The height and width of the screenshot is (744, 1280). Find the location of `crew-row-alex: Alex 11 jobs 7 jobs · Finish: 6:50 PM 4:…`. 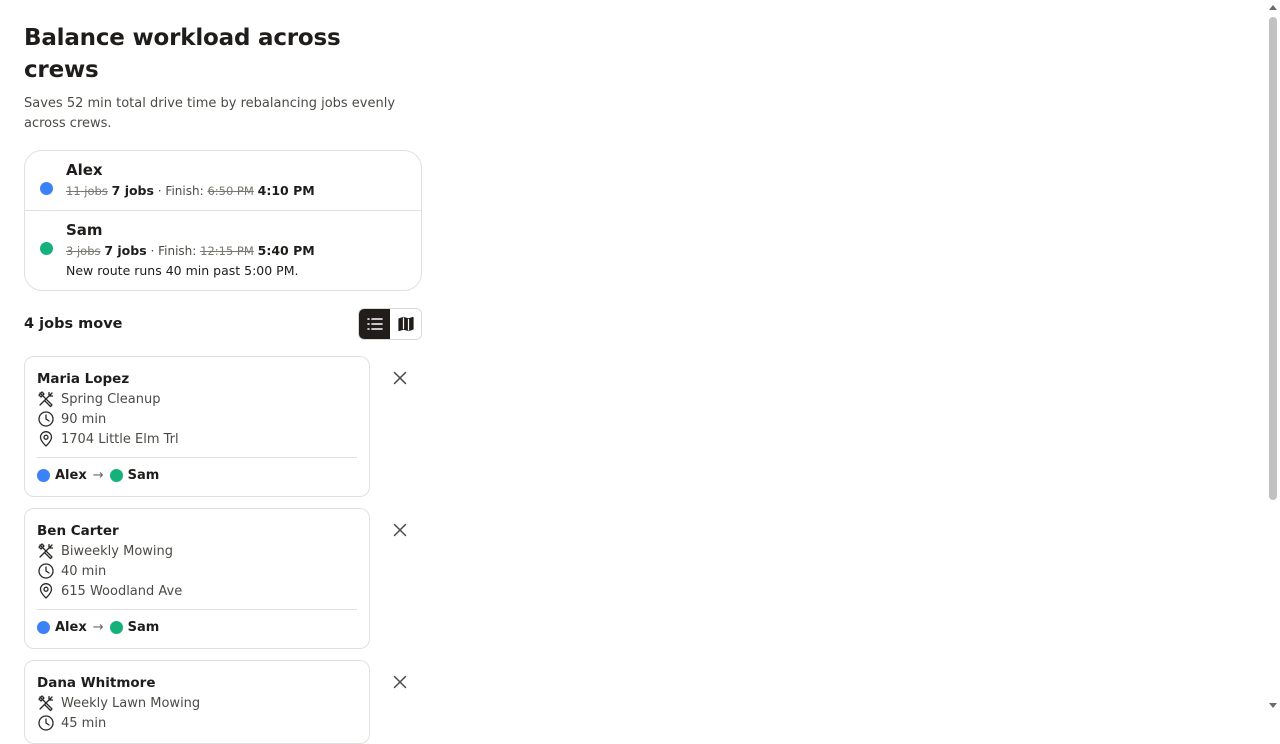

crew-row-alex: Alex 11 jobs 7 jobs · Finish: 6:50 PM 4:… is located at coordinates (223, 180).